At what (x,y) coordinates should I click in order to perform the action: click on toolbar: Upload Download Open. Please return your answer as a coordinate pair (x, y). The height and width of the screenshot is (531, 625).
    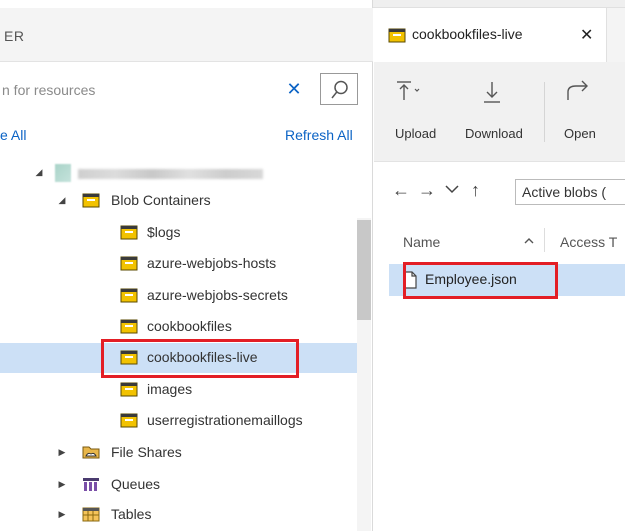
    Looking at the image, I should click on (499, 112).